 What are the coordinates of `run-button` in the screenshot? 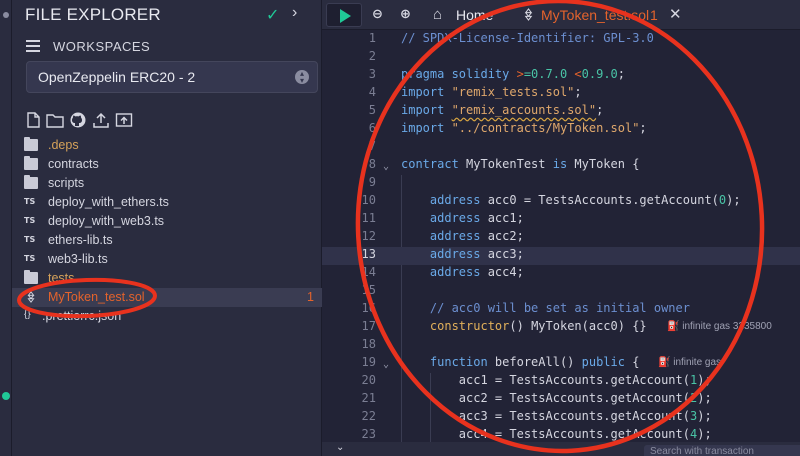 It's located at (344, 15).